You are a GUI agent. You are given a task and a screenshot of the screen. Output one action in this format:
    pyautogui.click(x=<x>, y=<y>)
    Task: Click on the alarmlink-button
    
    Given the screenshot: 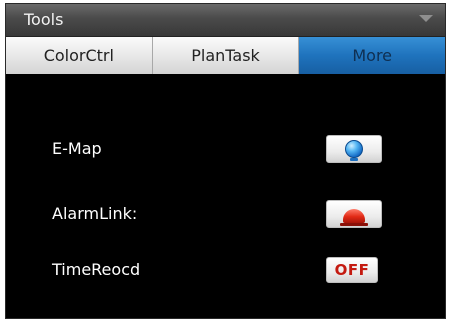 What is the action you would take?
    pyautogui.click(x=354, y=214)
    